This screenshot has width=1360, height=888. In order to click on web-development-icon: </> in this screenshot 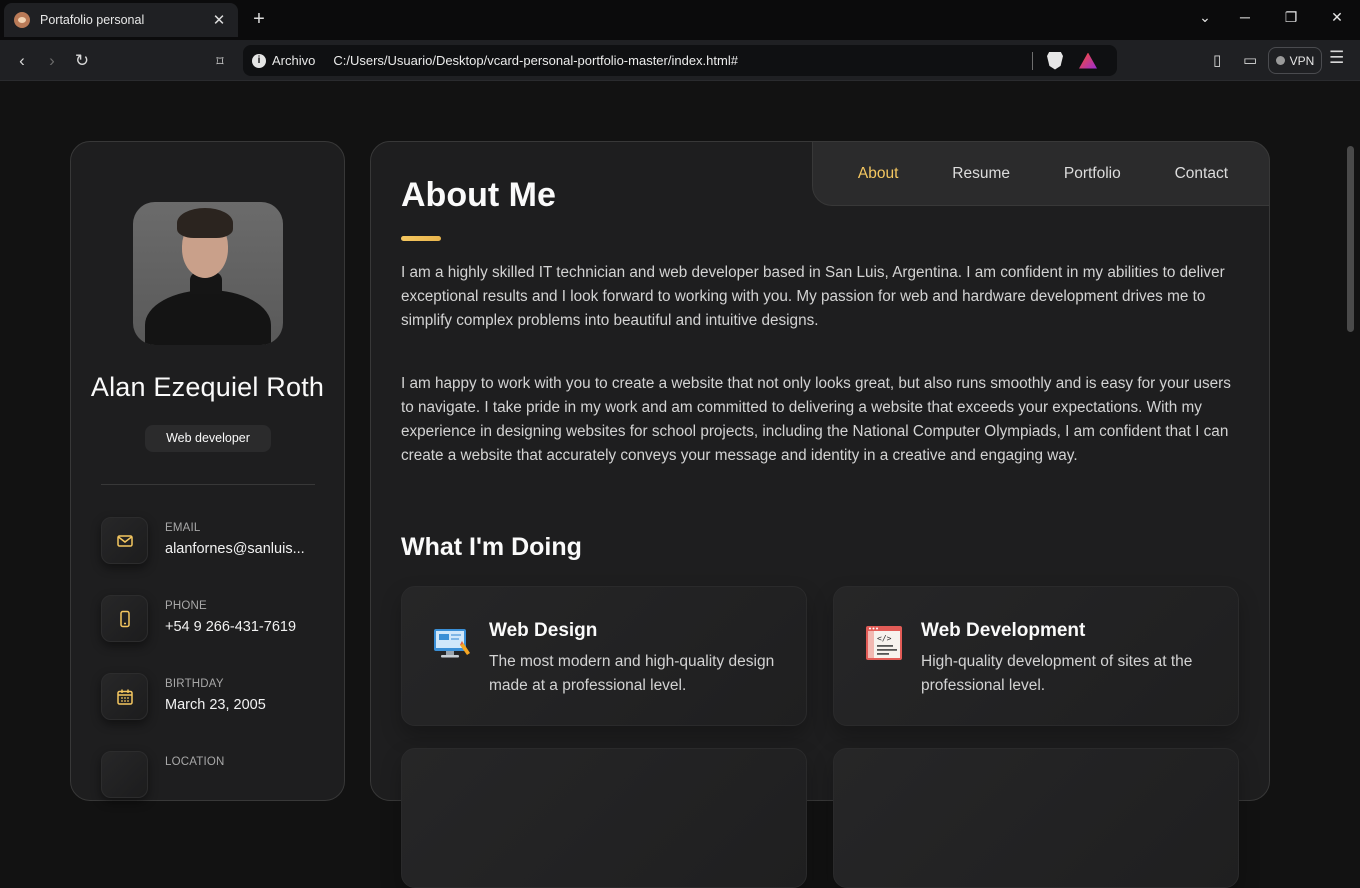, I will do `click(884, 643)`.